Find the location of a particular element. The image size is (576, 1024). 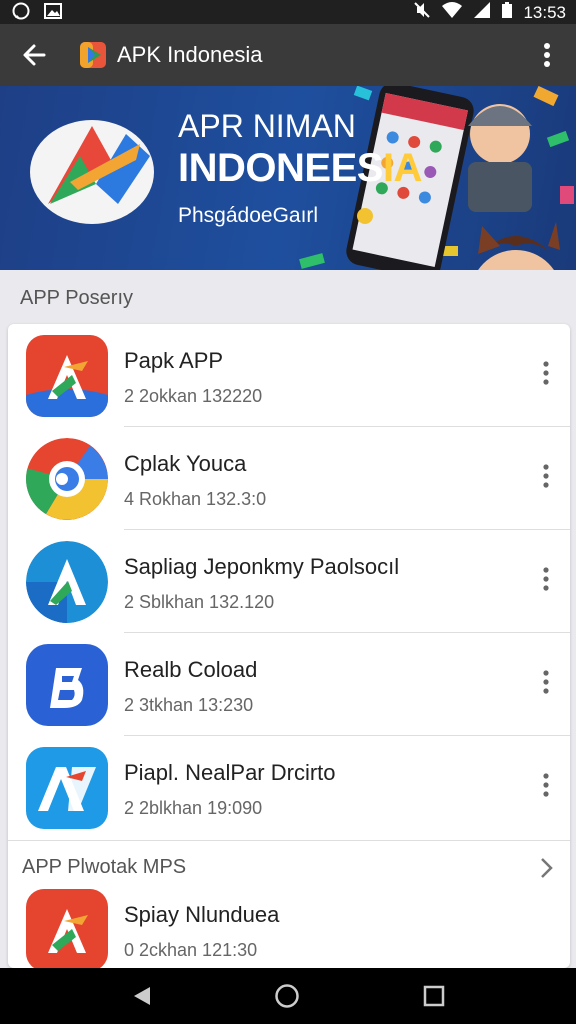

app-icon-teal-a is located at coordinates (67, 582).